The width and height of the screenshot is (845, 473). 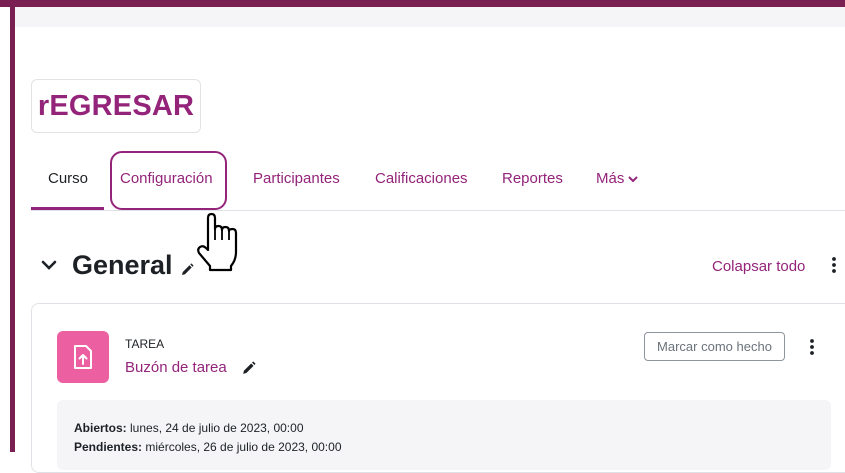 I want to click on activity-dates-box, so click(x=444, y=435).